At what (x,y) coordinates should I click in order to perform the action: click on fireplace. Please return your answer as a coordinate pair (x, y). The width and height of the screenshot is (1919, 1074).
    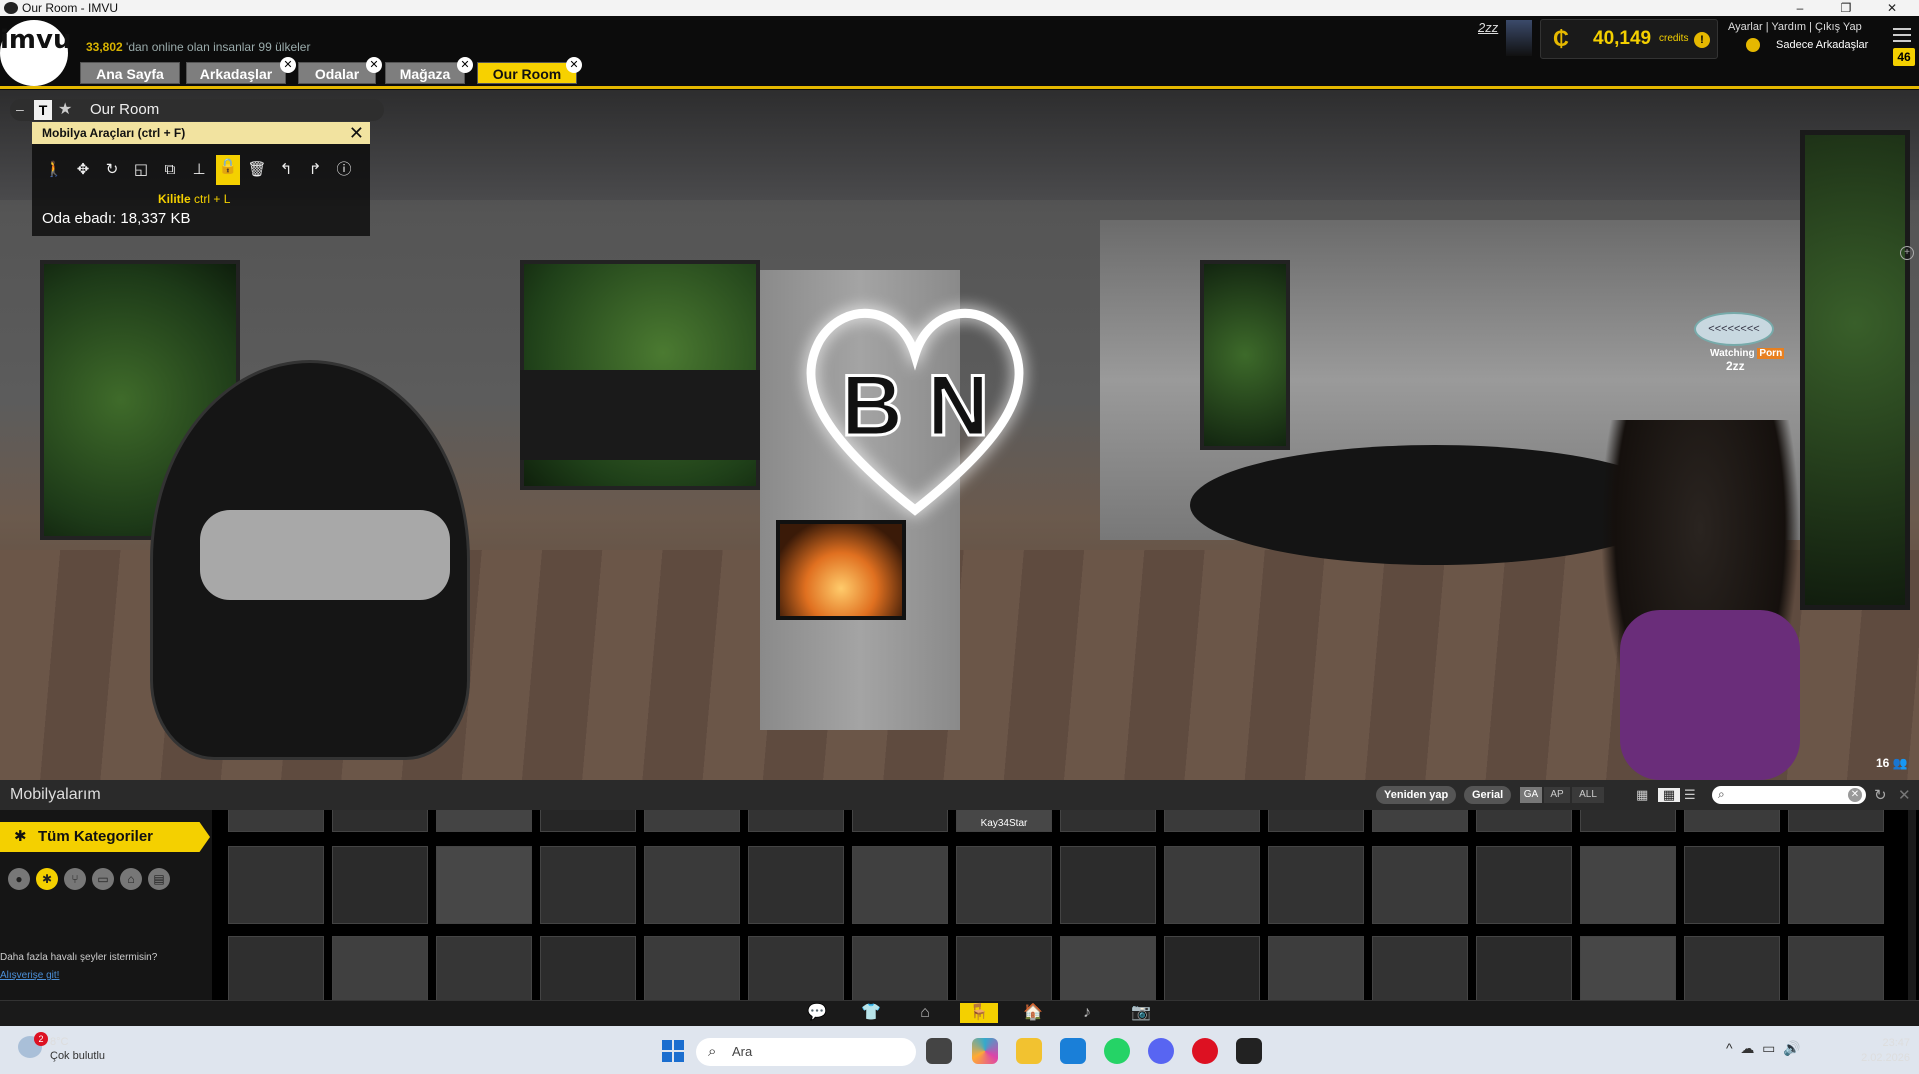
    Looking at the image, I should click on (841, 570).